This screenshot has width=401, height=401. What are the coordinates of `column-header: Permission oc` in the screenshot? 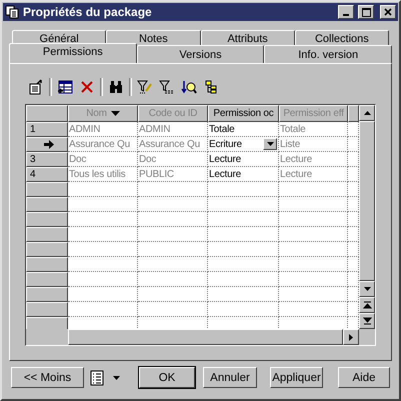 It's located at (243, 113).